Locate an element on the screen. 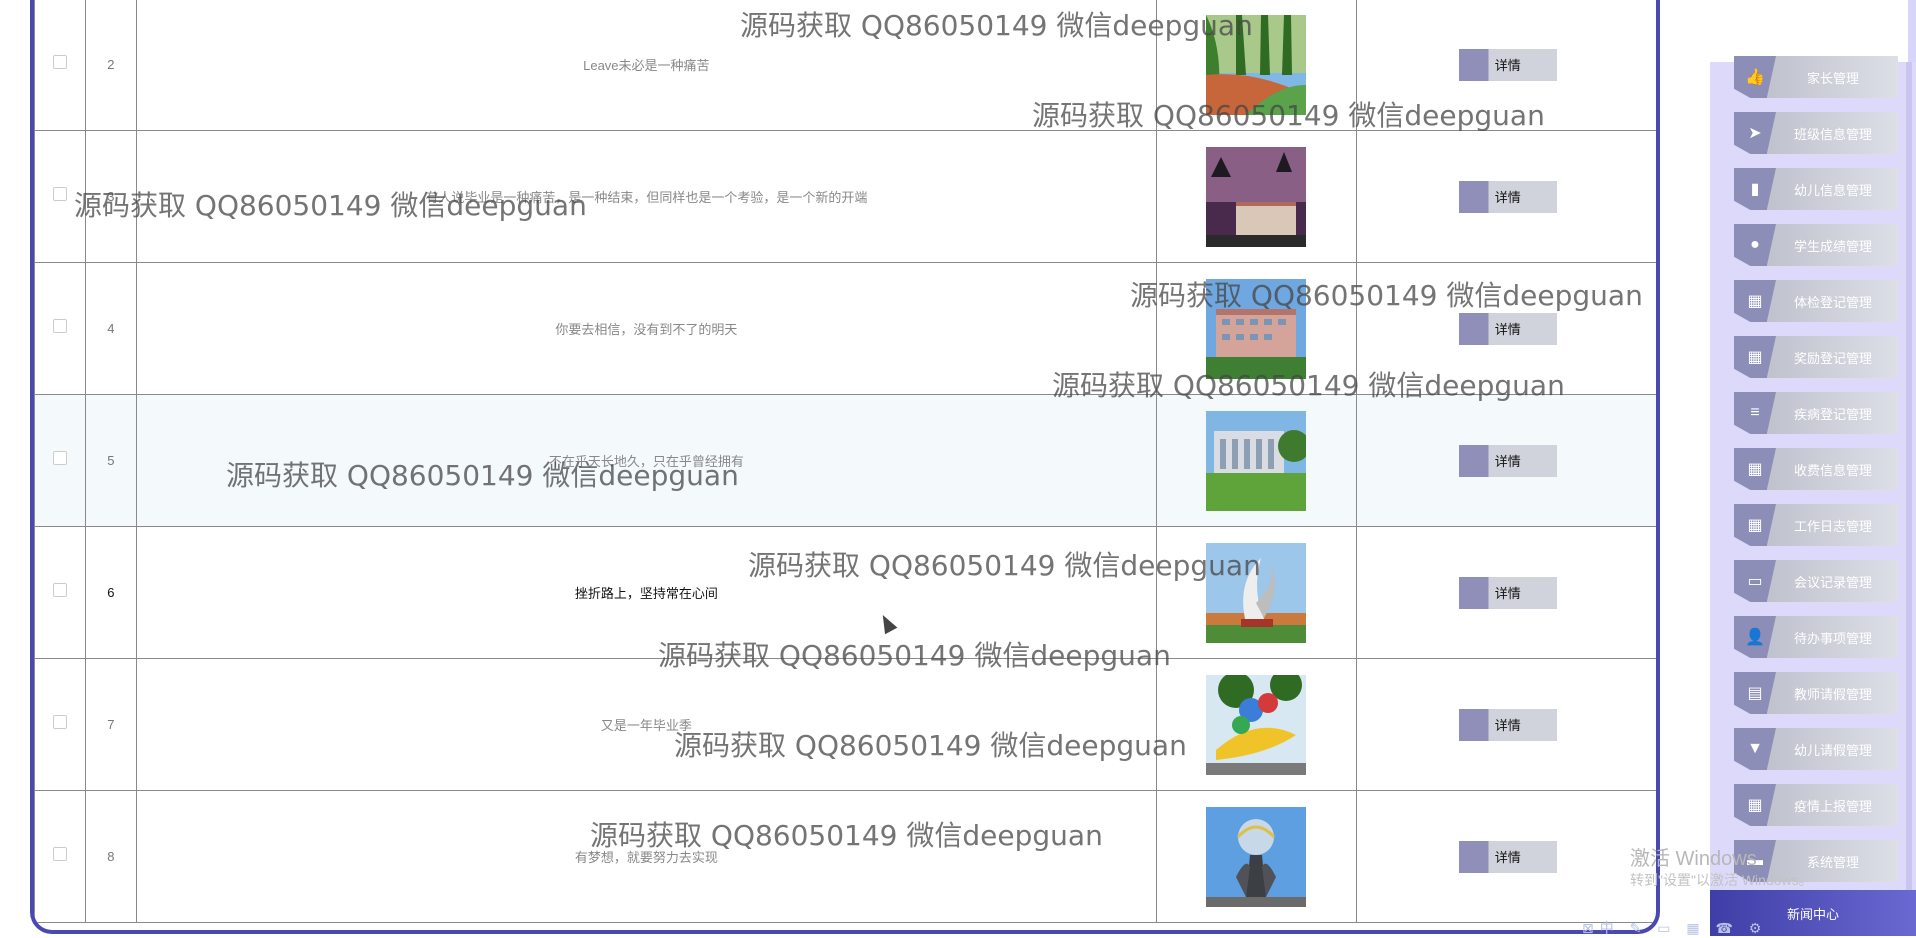 This screenshot has height=938, width=1916. sidebar-item: ▬ 系统管理 is located at coordinates (1816, 861).